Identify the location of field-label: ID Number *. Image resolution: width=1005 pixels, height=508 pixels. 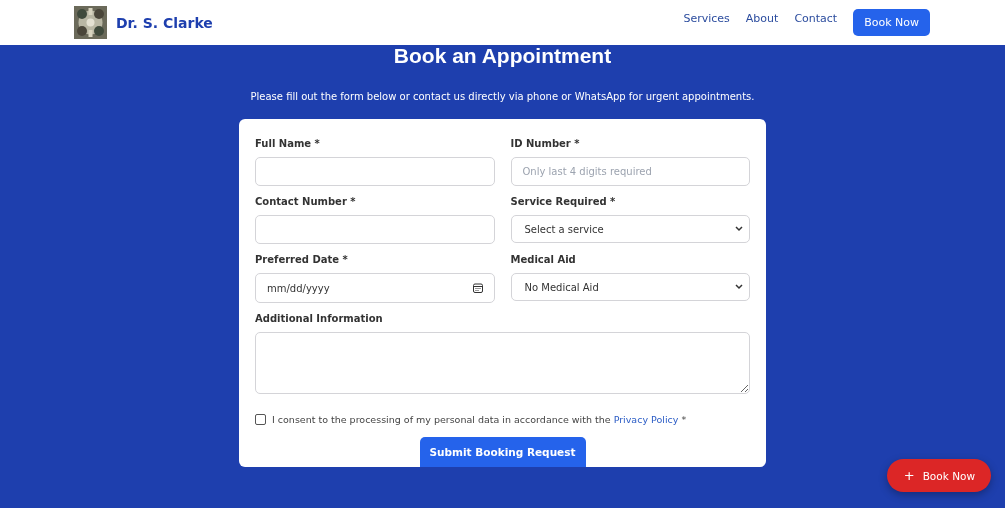
(545, 144).